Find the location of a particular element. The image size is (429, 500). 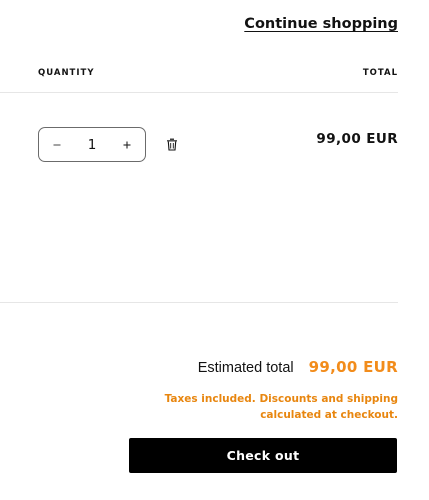

trash-icon is located at coordinates (172, 145).